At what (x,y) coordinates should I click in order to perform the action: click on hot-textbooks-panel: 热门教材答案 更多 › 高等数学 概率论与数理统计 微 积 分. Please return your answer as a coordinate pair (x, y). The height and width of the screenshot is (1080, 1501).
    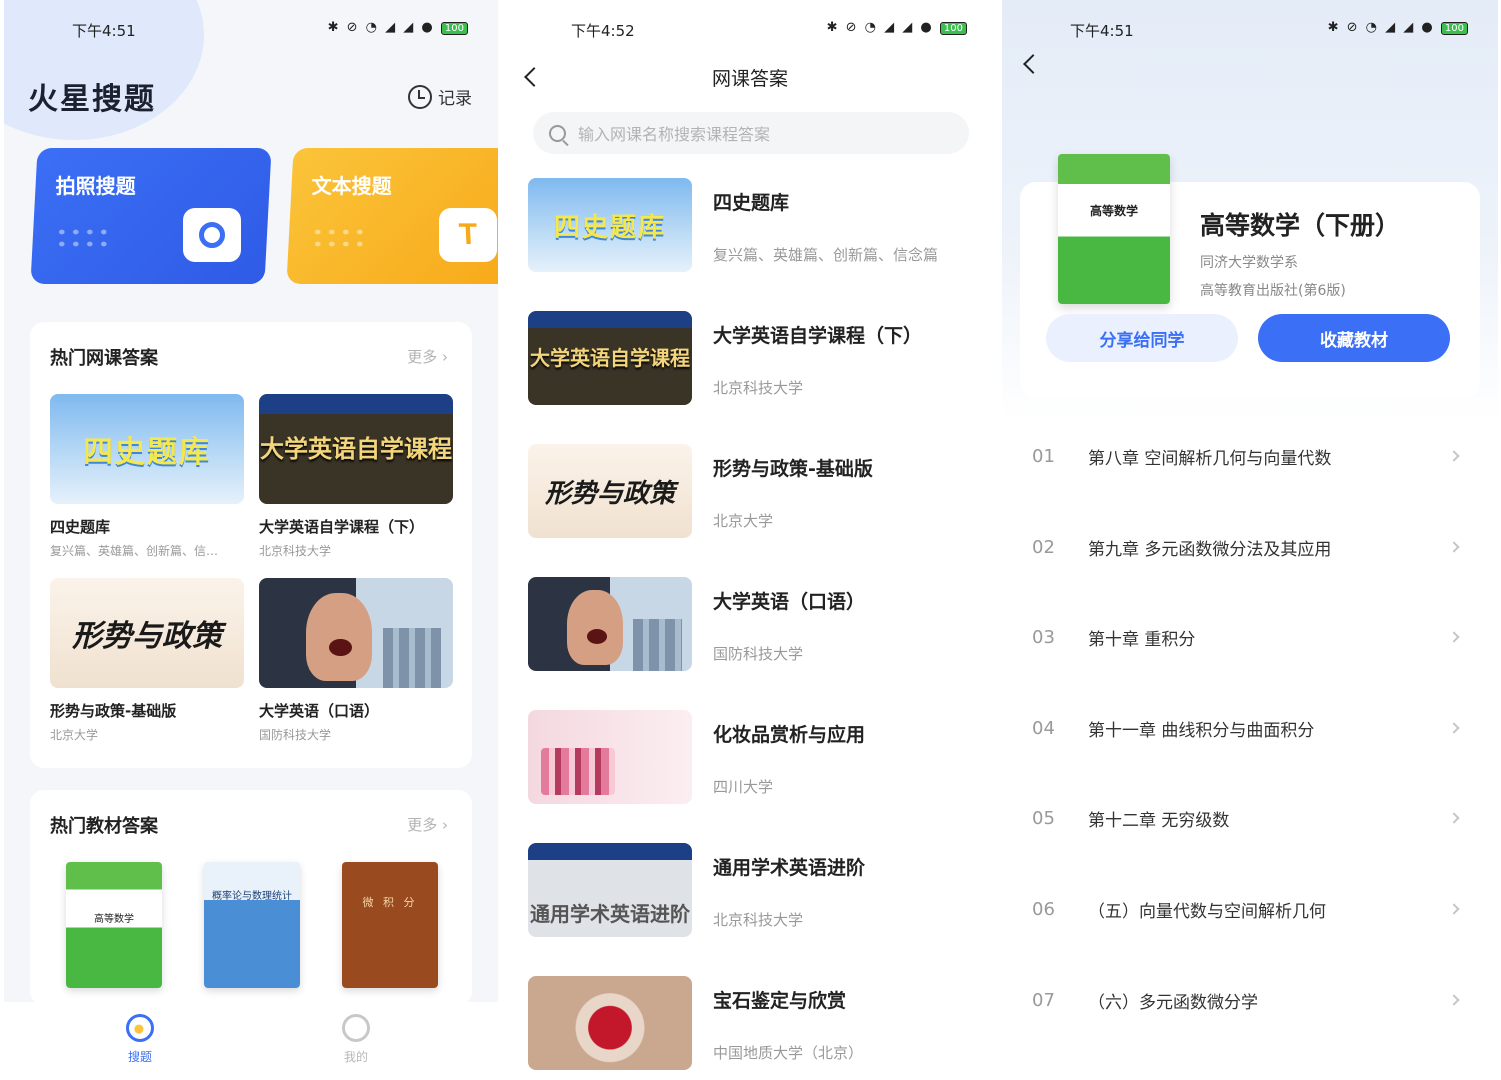
    Looking at the image, I should click on (251, 897).